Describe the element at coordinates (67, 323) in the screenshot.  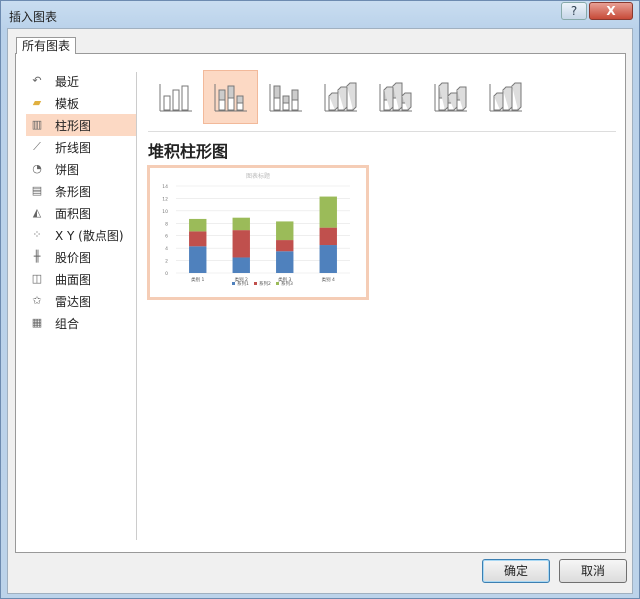
I see `sidebar-item-label: 组合` at that location.